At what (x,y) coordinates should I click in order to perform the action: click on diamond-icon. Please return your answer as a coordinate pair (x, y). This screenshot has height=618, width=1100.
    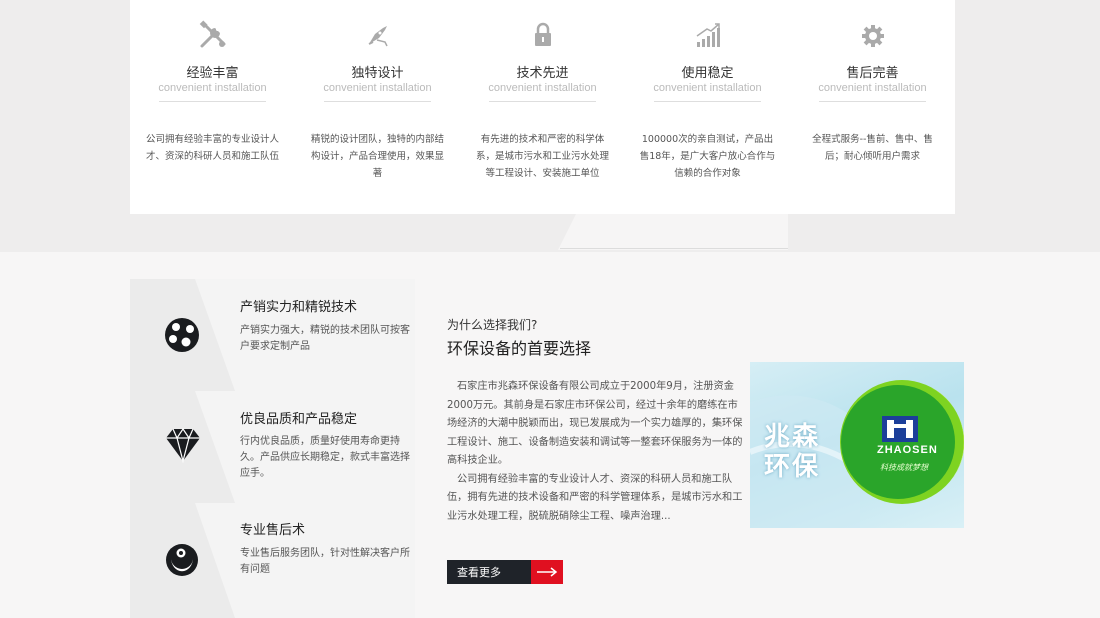
    Looking at the image, I should click on (183, 446).